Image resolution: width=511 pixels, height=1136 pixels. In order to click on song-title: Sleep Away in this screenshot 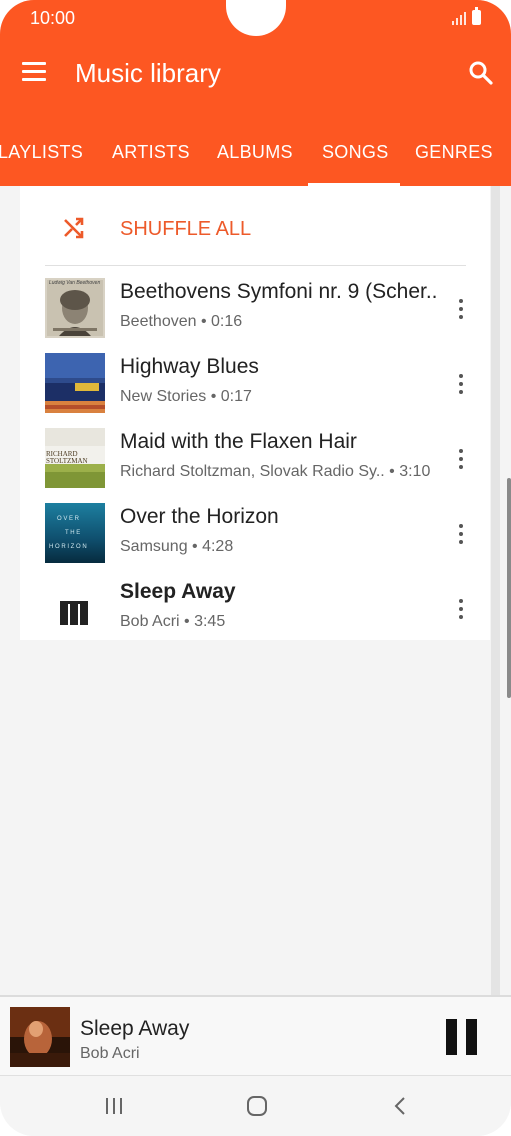, I will do `click(178, 591)`.